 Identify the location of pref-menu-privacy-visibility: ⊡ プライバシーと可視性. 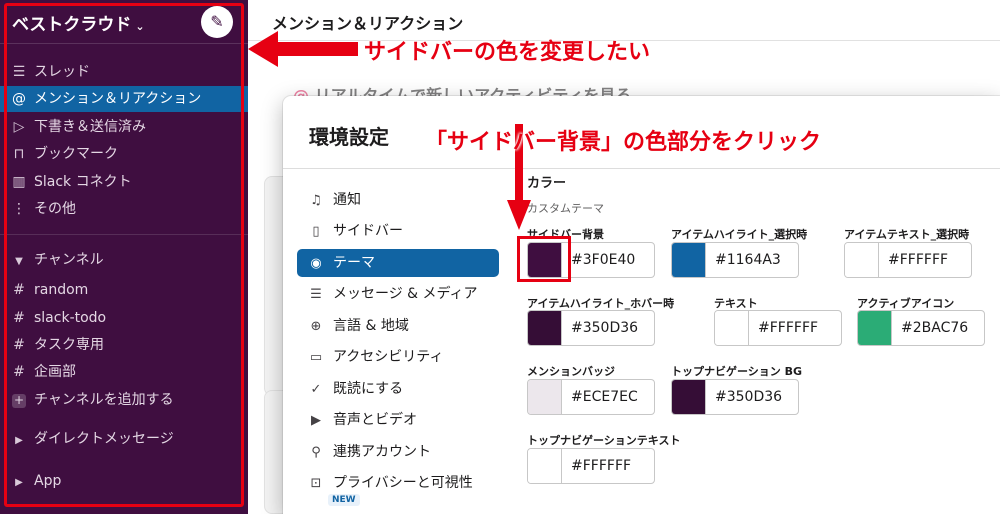
(398, 483).